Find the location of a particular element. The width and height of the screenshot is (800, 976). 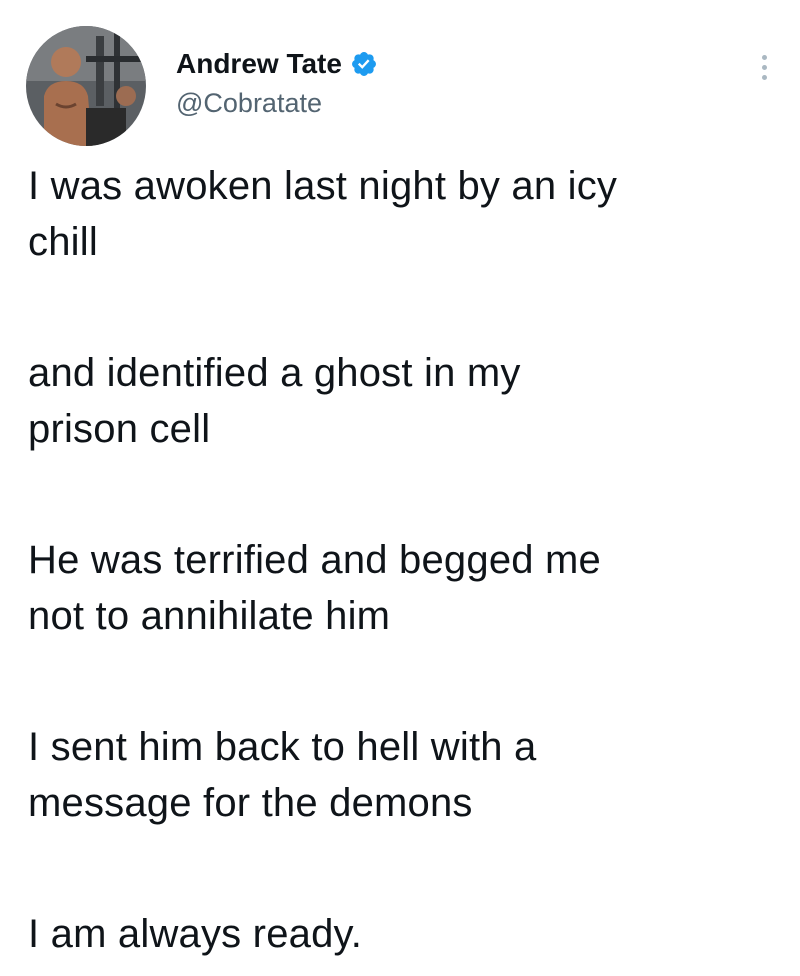

avatar-photo-icon is located at coordinates (86, 86).